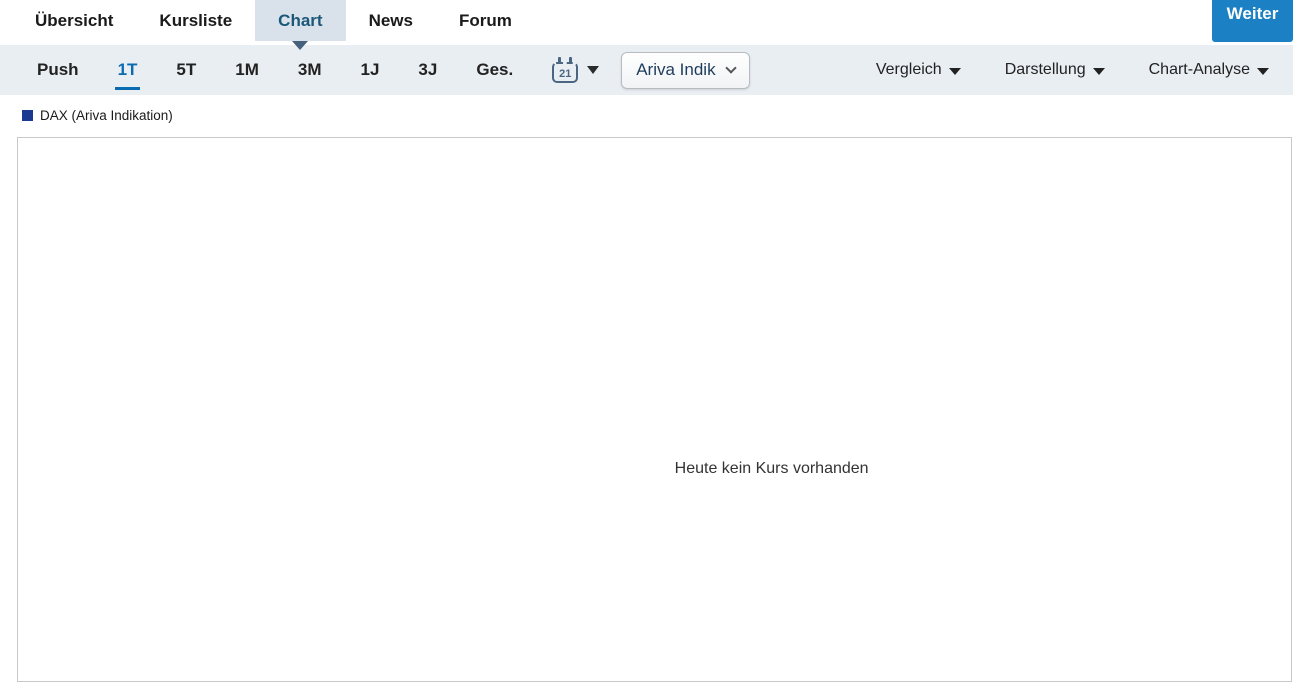 This screenshot has width=1293, height=682. Describe the element at coordinates (370, 70) in the screenshot. I see `range-button-1j: 1J` at that location.